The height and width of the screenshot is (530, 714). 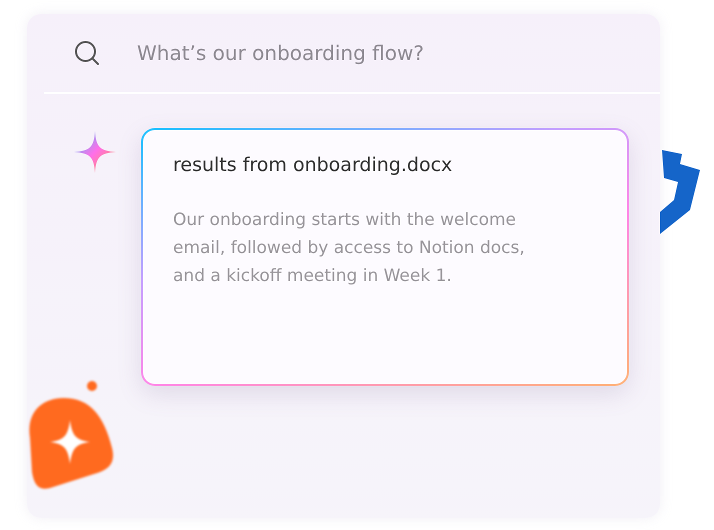 I want to click on search-icon, so click(x=87, y=53).